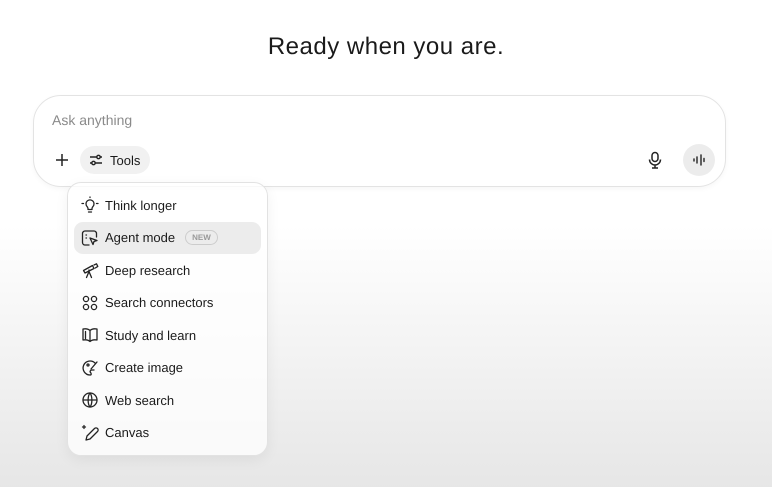 The width and height of the screenshot is (772, 487). I want to click on pencil-sparkle-icon, so click(90, 433).